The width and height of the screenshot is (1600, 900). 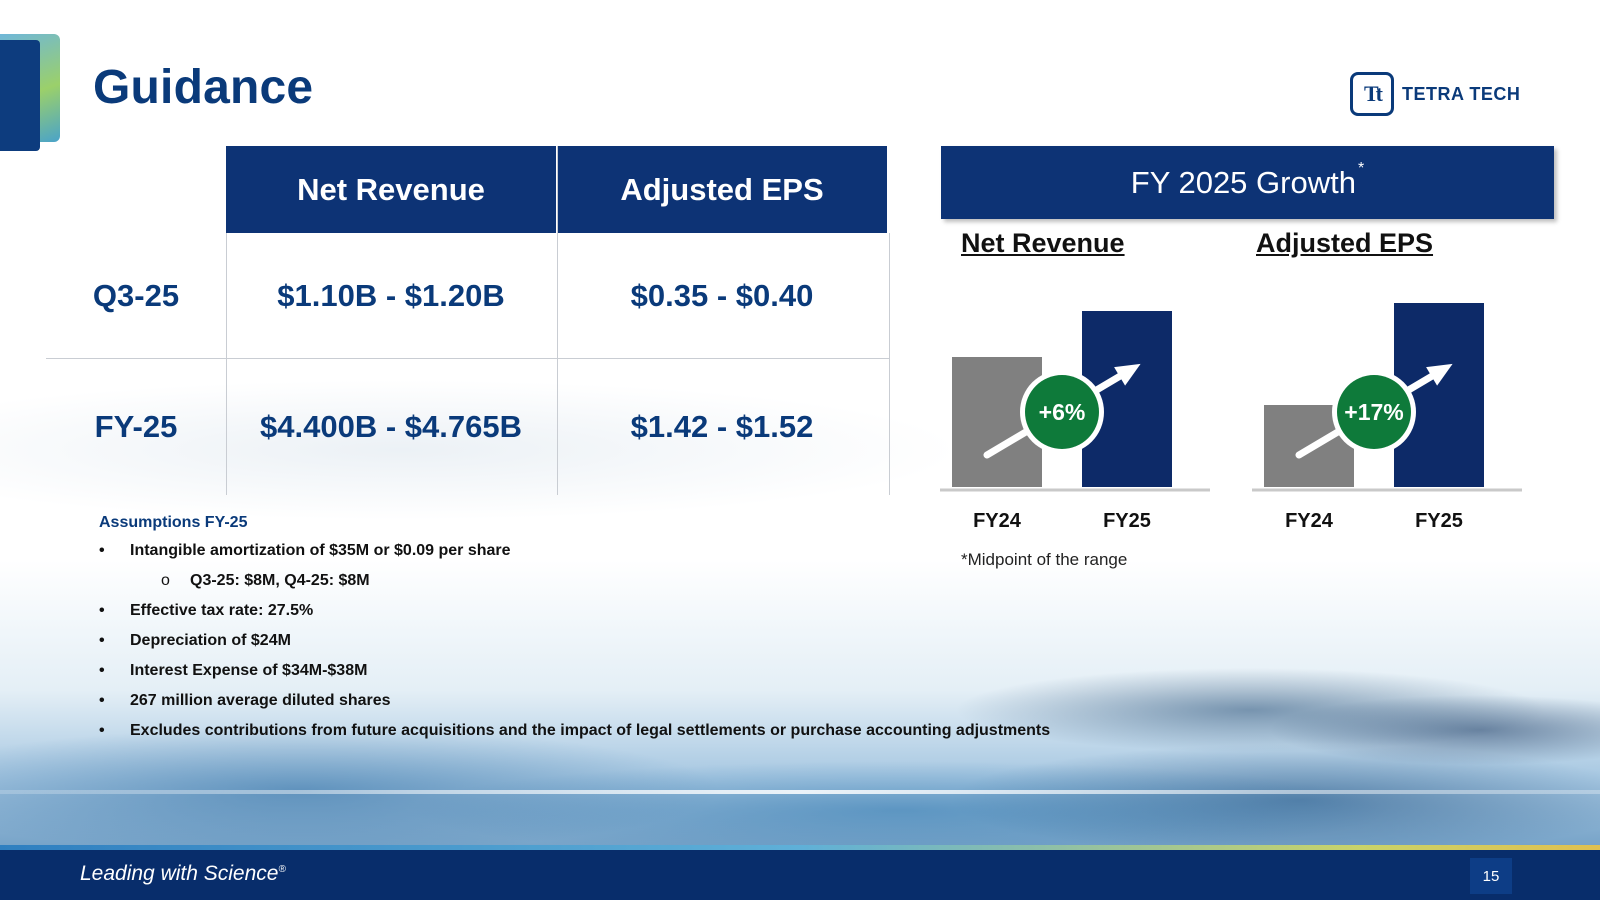 What do you see at coordinates (1062, 412) in the screenshot?
I see `growth-label: +6%` at bounding box center [1062, 412].